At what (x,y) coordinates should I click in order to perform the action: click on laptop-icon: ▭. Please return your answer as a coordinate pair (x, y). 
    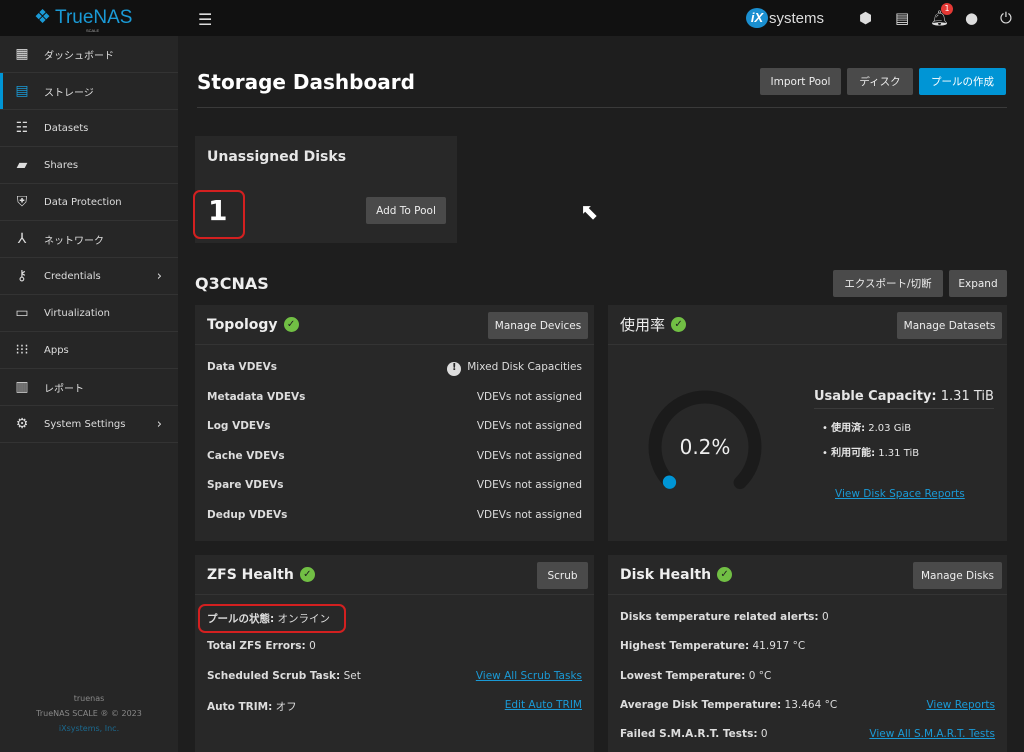
    Looking at the image, I should click on (22, 313).